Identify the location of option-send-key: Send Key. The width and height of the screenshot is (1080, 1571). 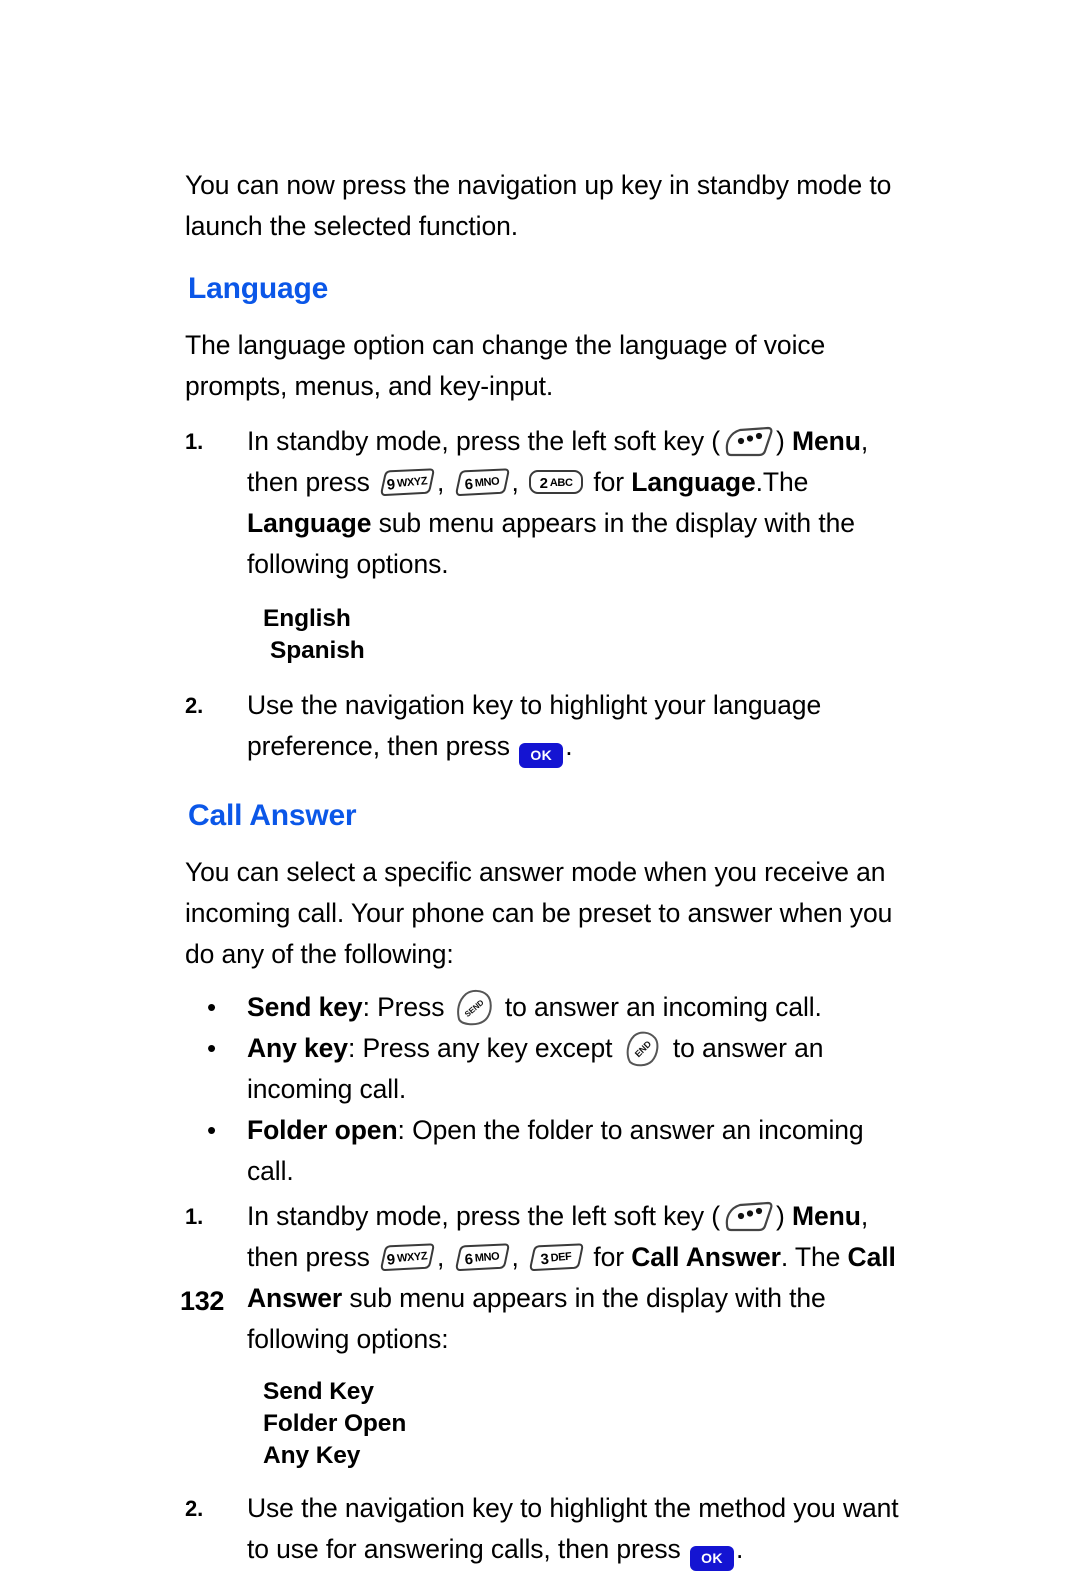
(318, 1391).